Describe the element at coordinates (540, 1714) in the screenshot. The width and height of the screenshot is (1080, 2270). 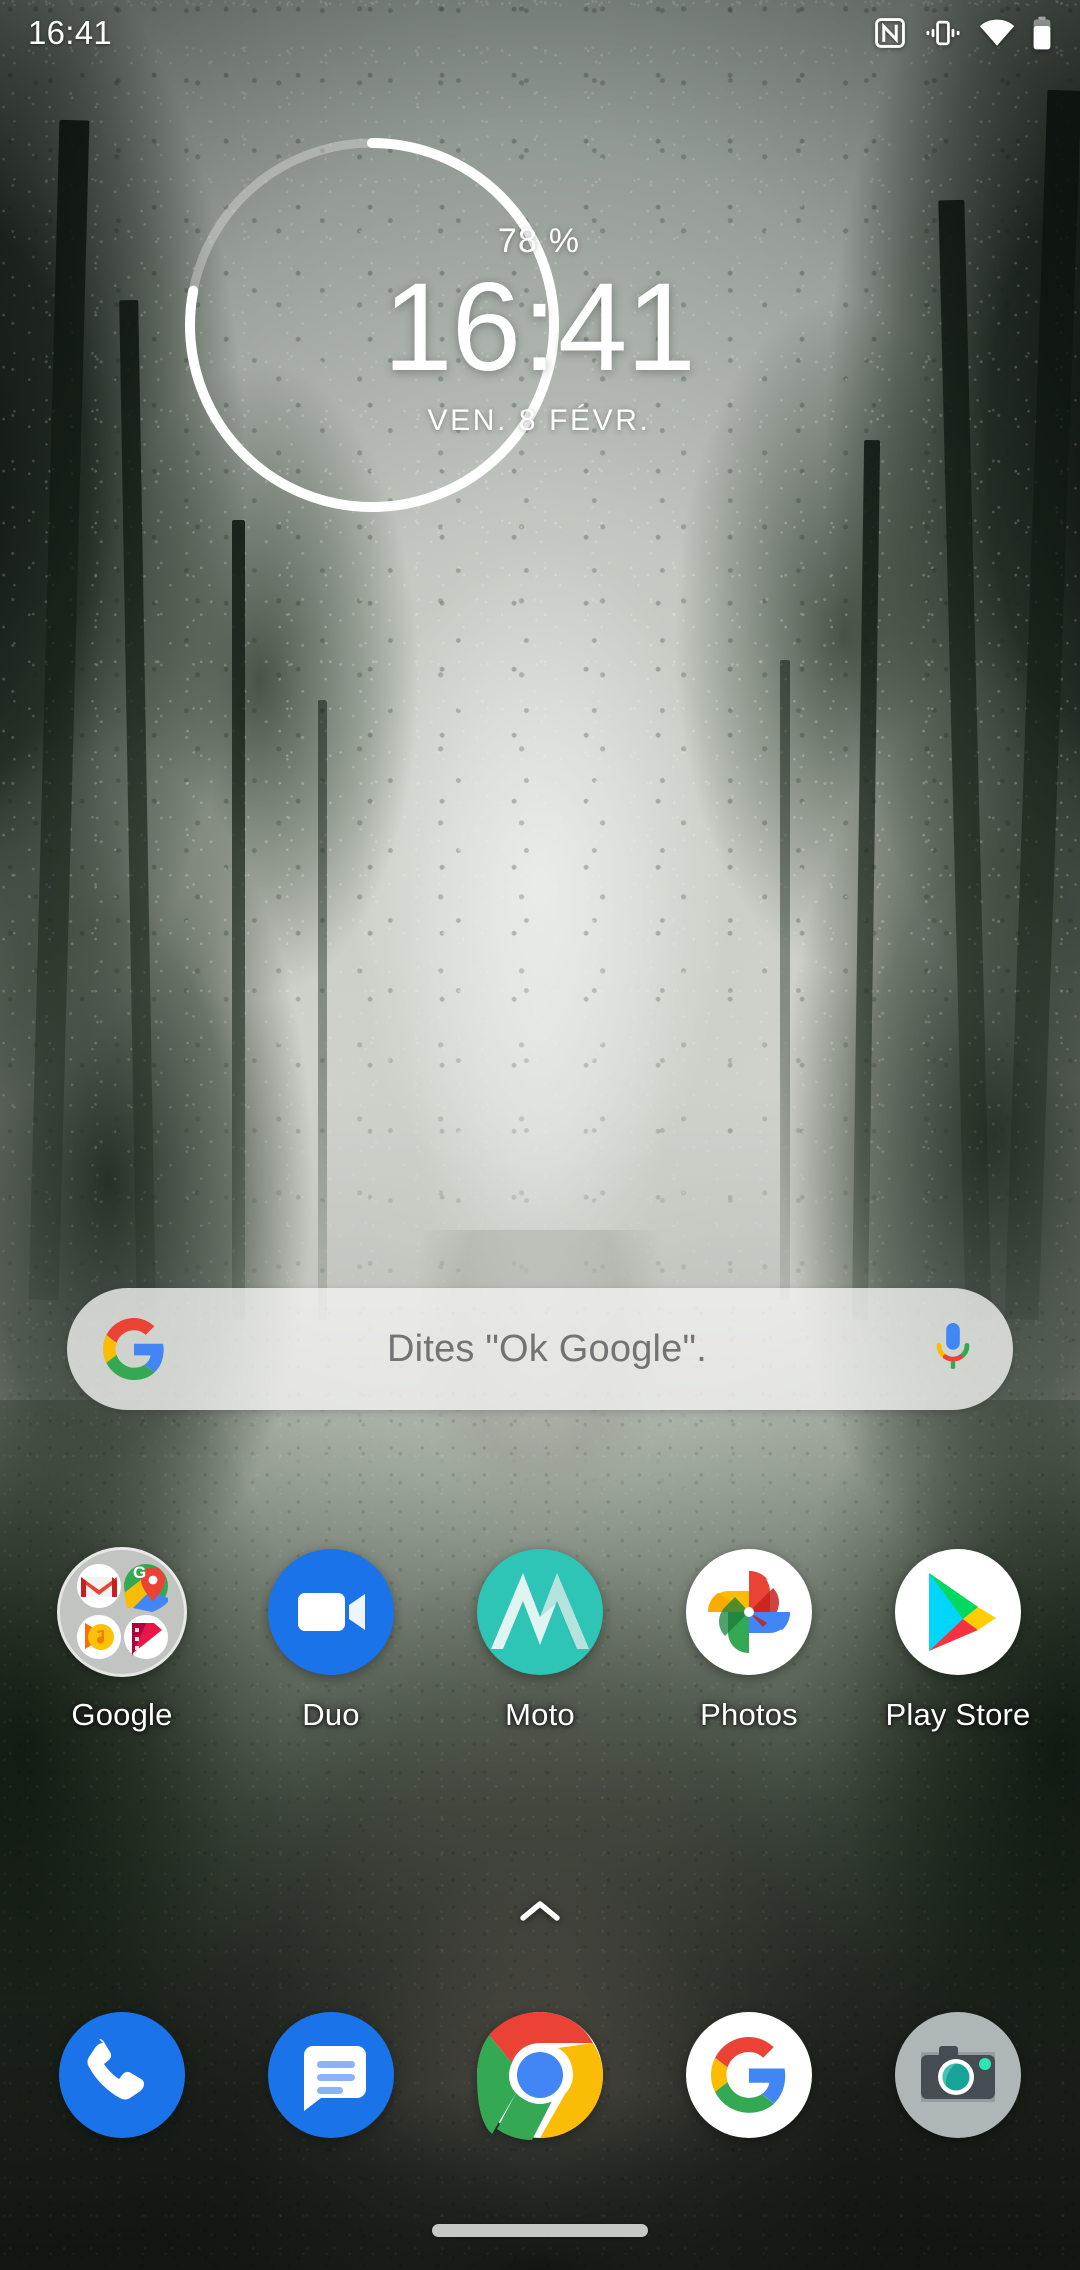
I see `app-label: Moto` at that location.